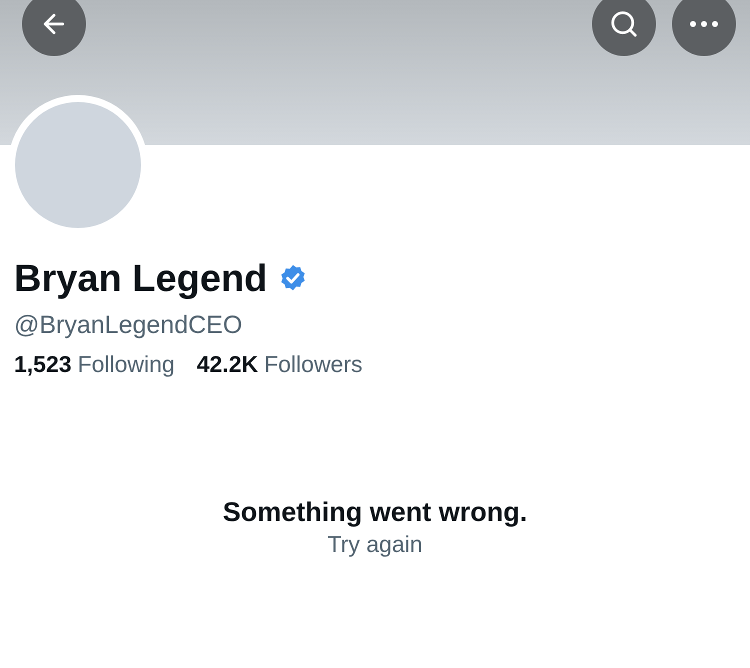 This screenshot has height=668, width=750. Describe the element at coordinates (141, 279) in the screenshot. I see `profile-name: Bryan Legend` at that location.